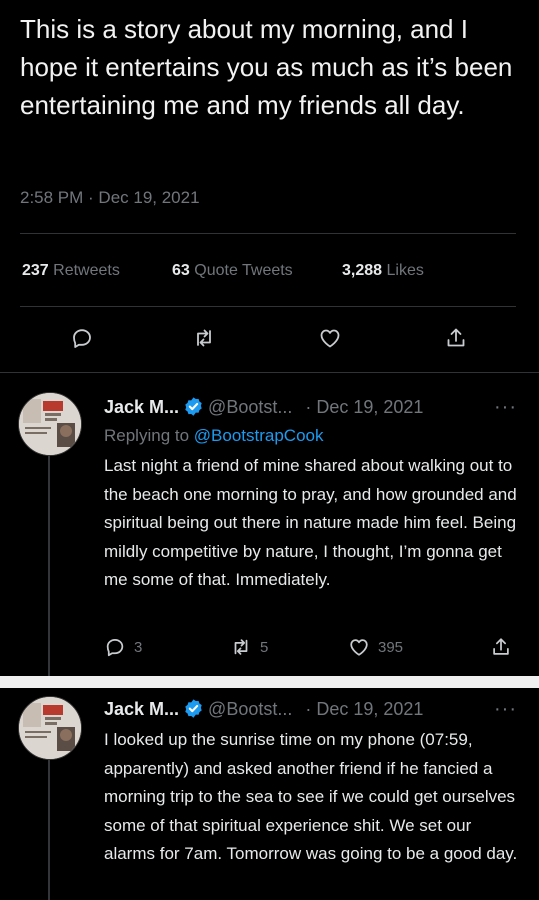 This screenshot has width=539, height=900. I want to click on reply-count: 3, so click(138, 647).